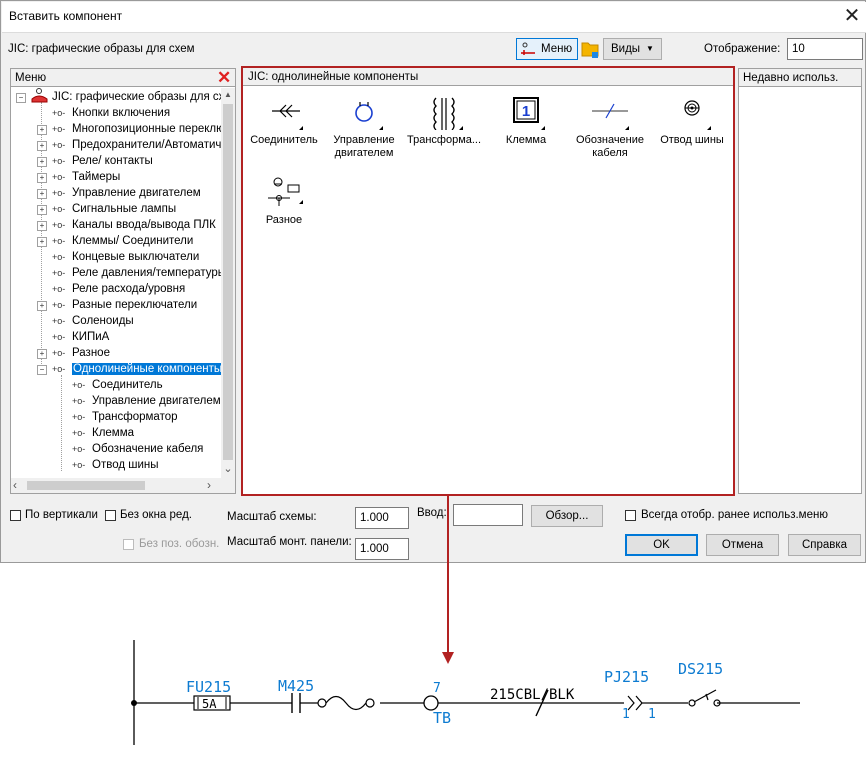 This screenshot has height=768, width=868. What do you see at coordinates (431, 703) in the screenshot?
I see `terminal-symbol` at bounding box center [431, 703].